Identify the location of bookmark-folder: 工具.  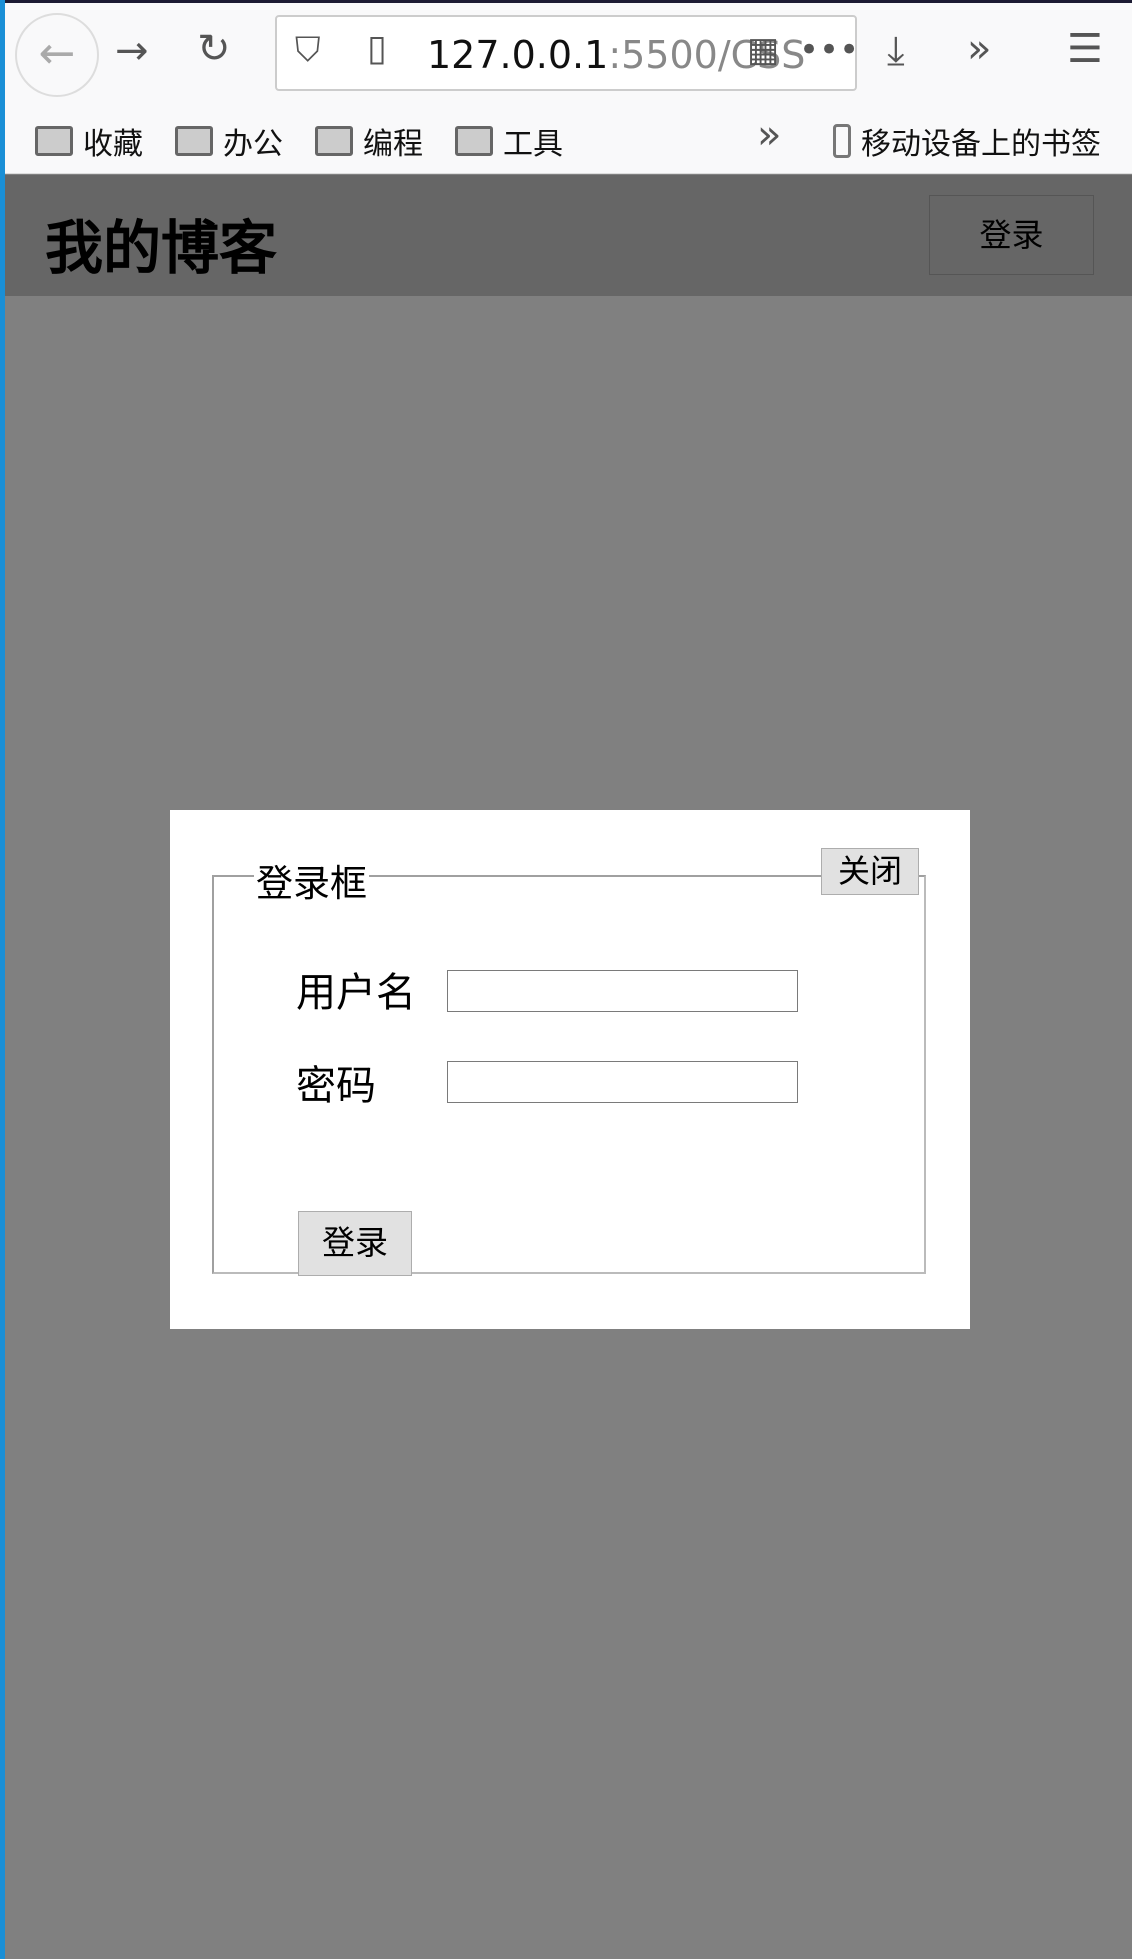
(509, 141).